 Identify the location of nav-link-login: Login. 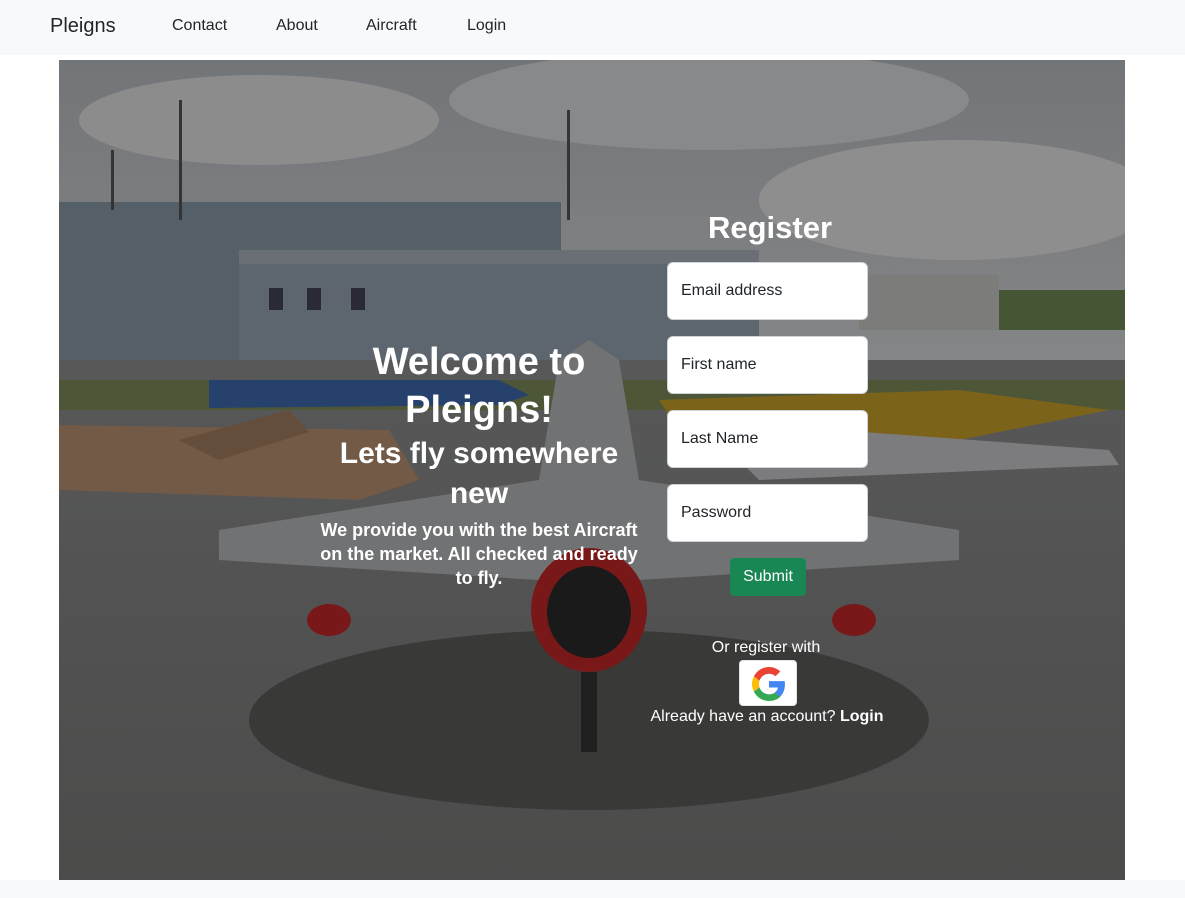
(486, 26).